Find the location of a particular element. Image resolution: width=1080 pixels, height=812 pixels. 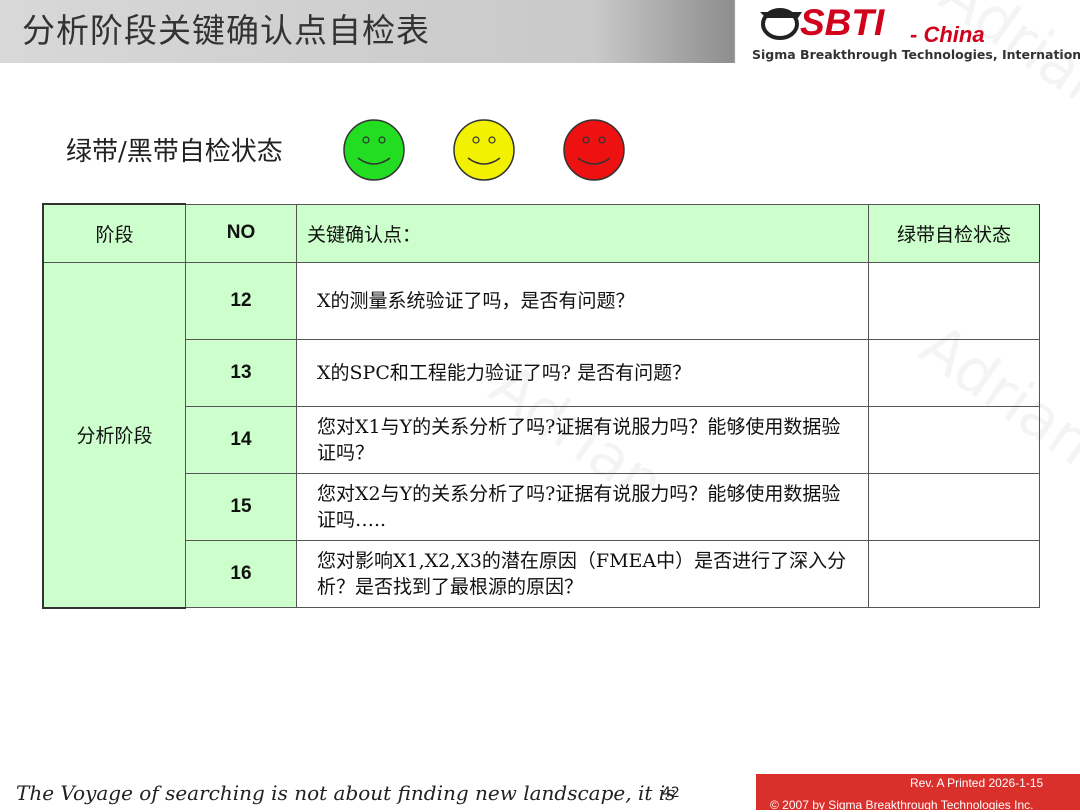

header-no: NO is located at coordinates (241, 233).